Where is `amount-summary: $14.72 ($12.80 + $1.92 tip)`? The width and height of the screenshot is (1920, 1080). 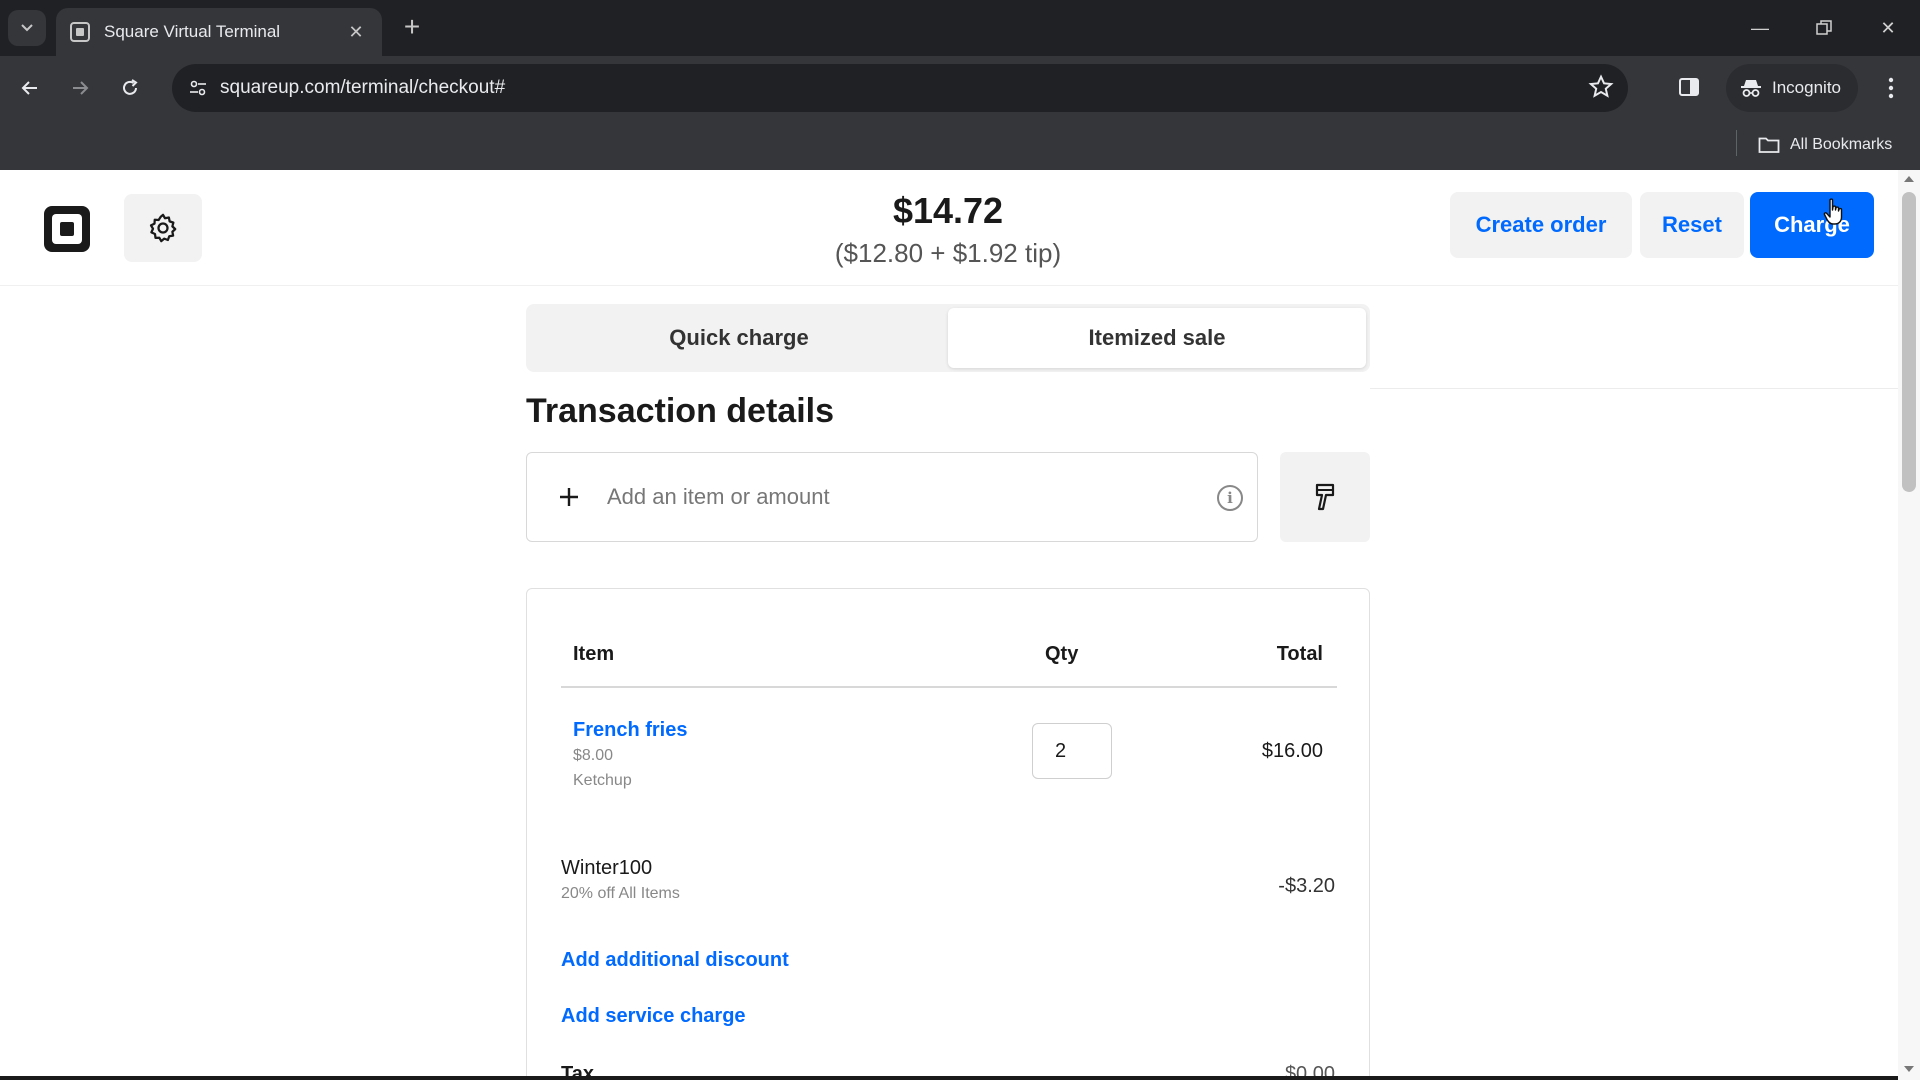
amount-summary: $14.72 ($12.80 + $1.92 tip) is located at coordinates (948, 229).